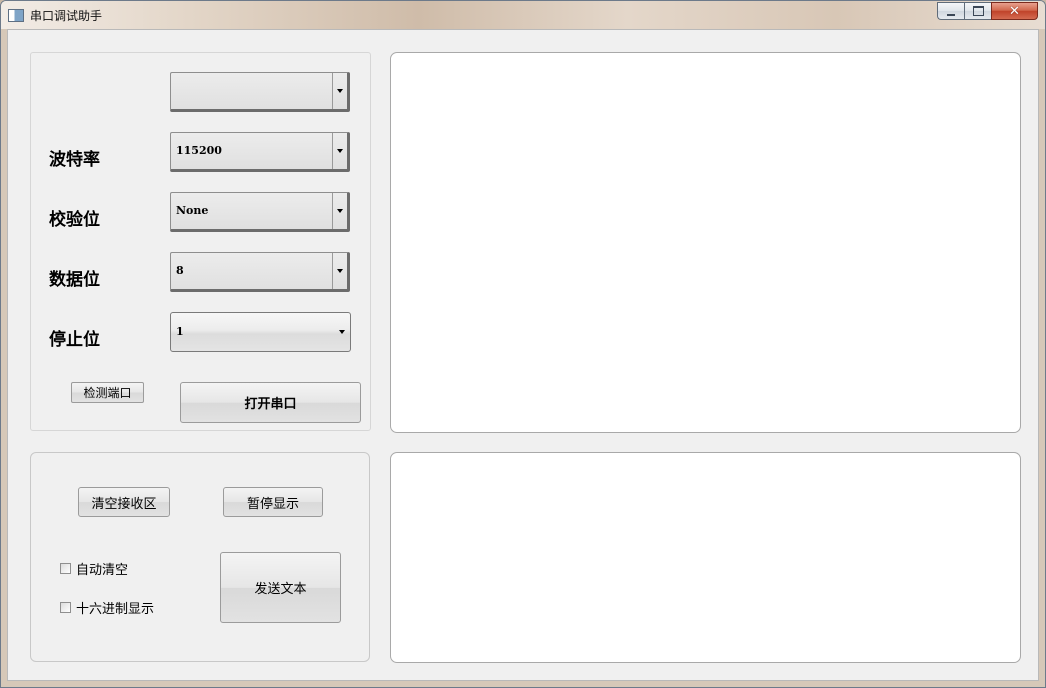 The height and width of the screenshot is (688, 1046). What do you see at coordinates (950, 11) in the screenshot?
I see `minimize-button` at bounding box center [950, 11].